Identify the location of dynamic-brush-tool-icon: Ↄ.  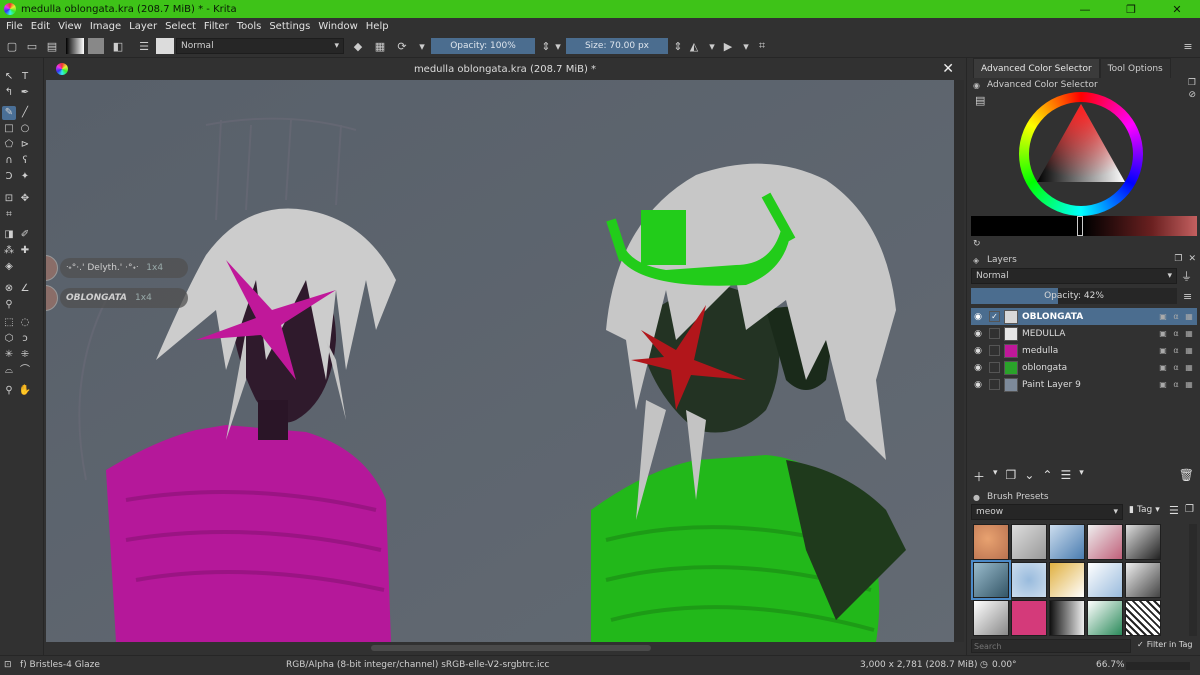
(9, 177).